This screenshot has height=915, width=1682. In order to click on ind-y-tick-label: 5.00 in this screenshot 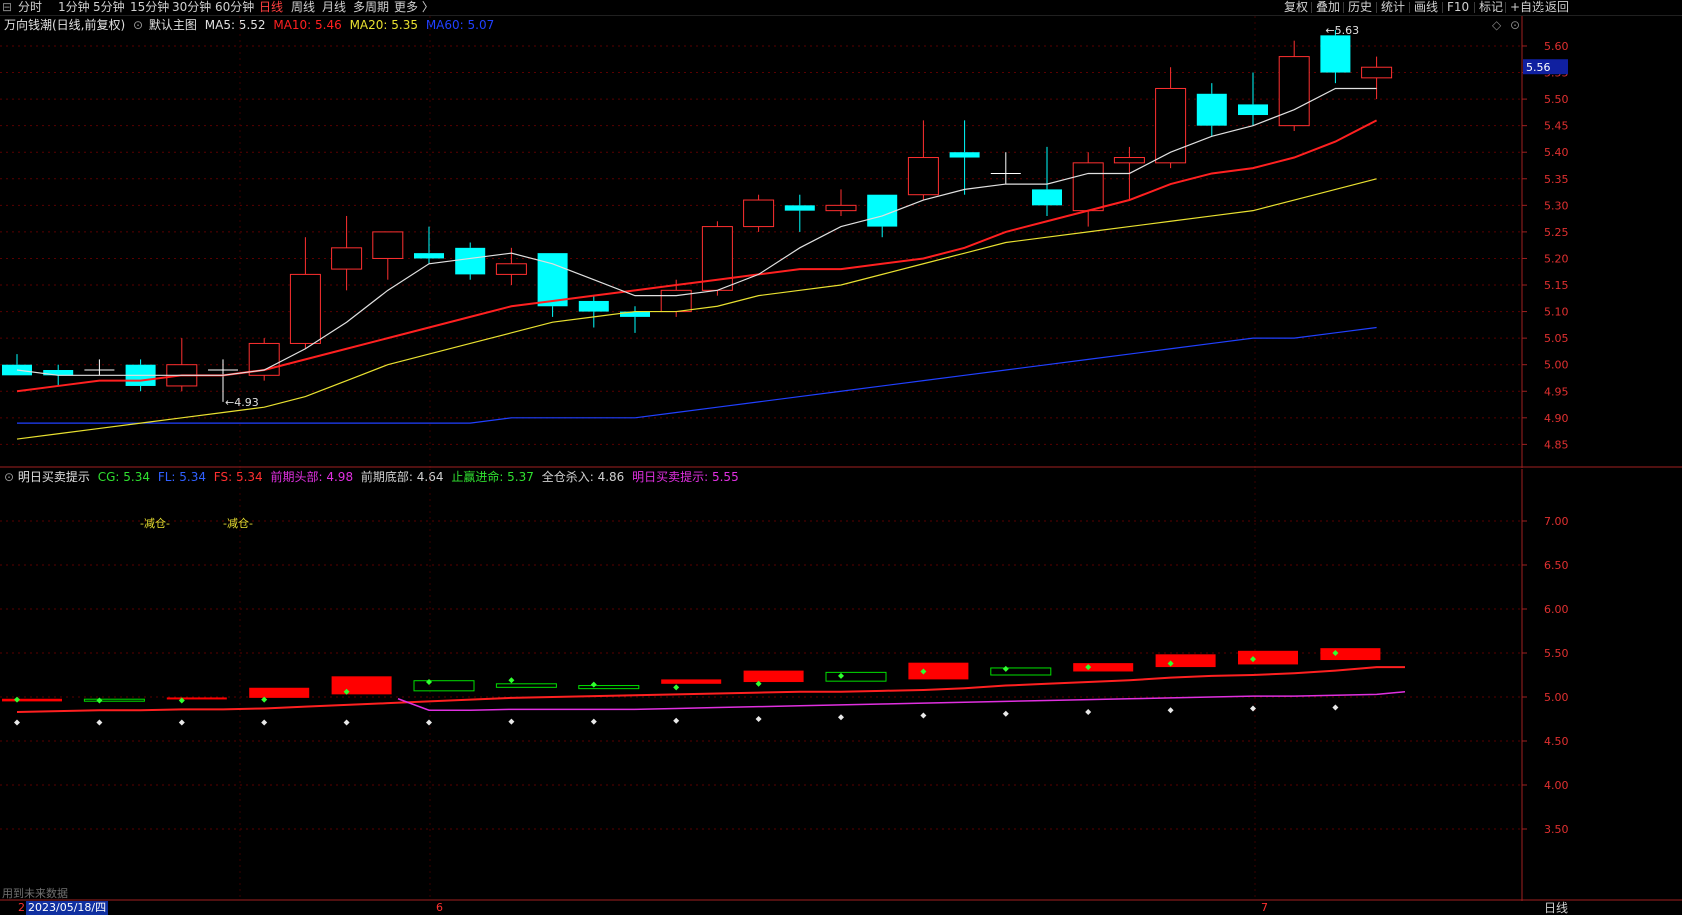, I will do `click(1556, 697)`.